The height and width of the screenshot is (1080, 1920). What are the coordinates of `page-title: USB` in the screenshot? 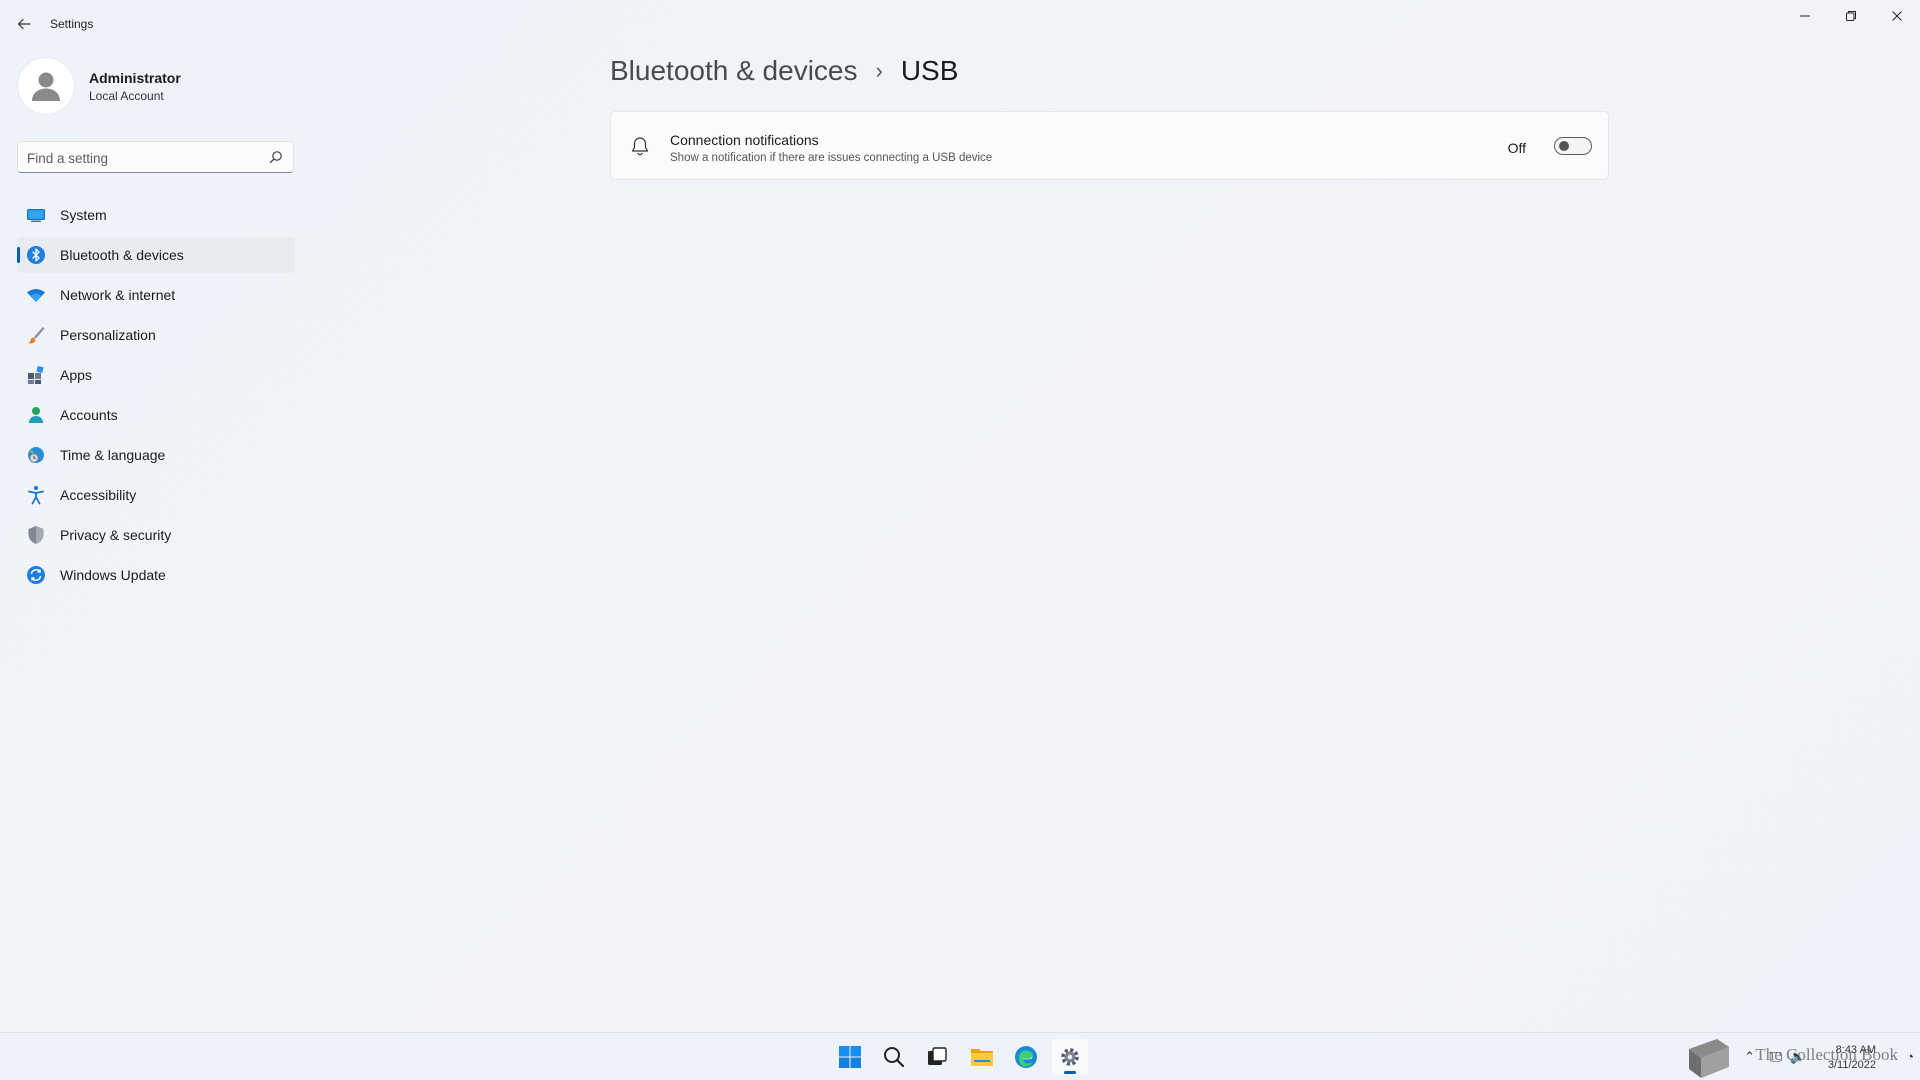 It's located at (929, 70).